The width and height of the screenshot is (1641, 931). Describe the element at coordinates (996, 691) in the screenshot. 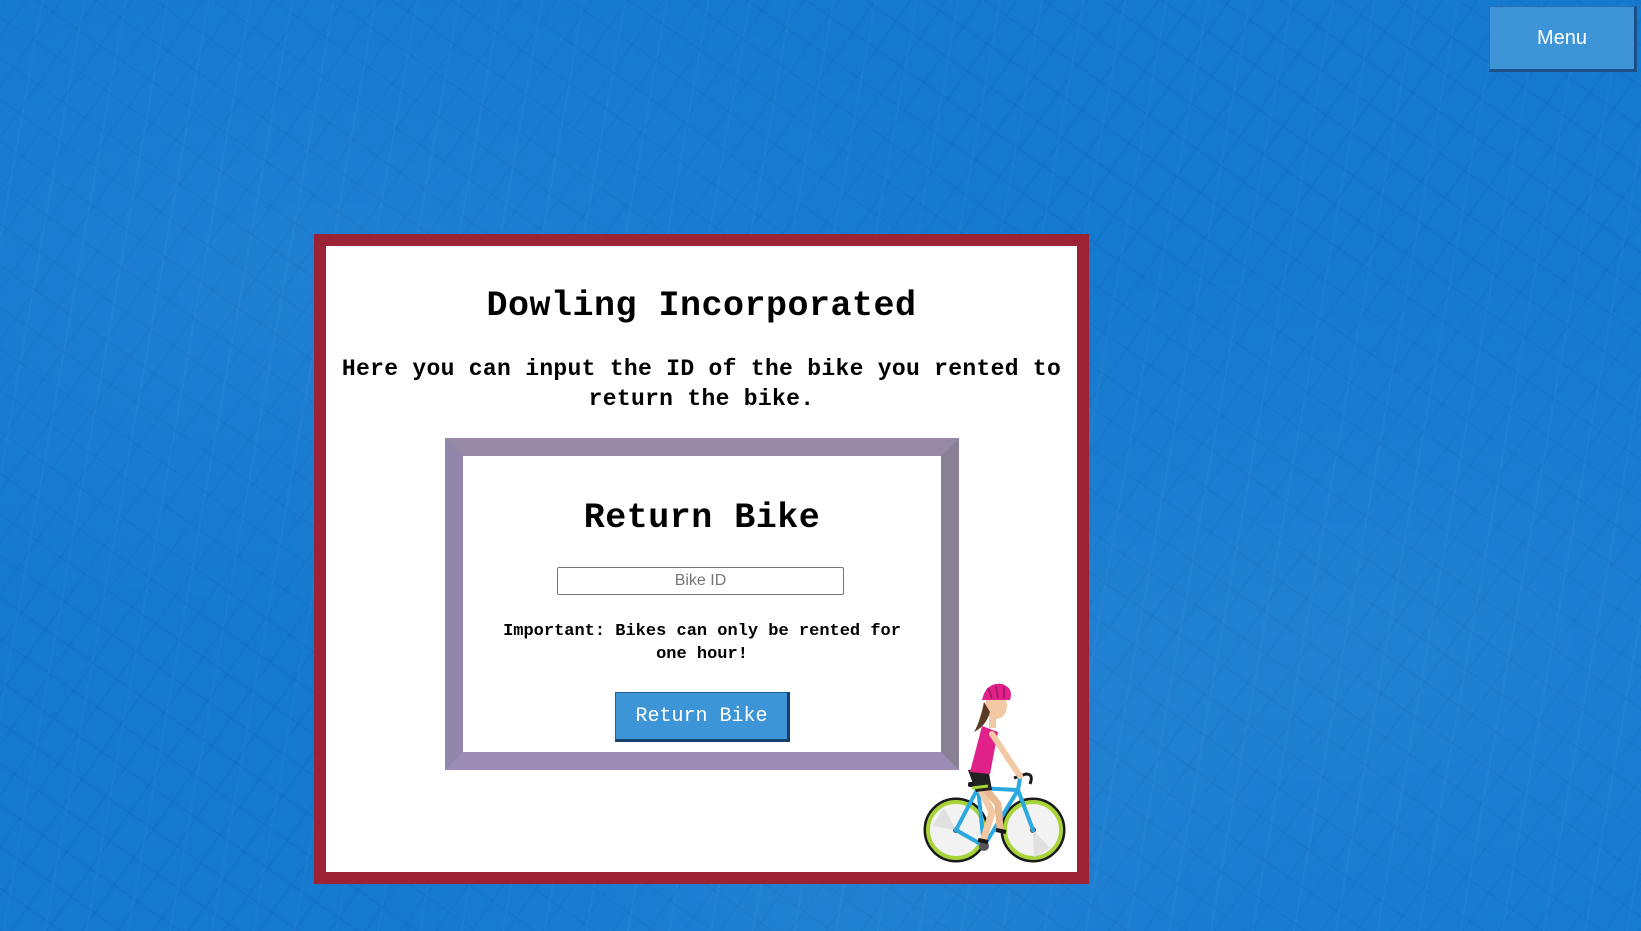

I see `helmet-icon` at that location.